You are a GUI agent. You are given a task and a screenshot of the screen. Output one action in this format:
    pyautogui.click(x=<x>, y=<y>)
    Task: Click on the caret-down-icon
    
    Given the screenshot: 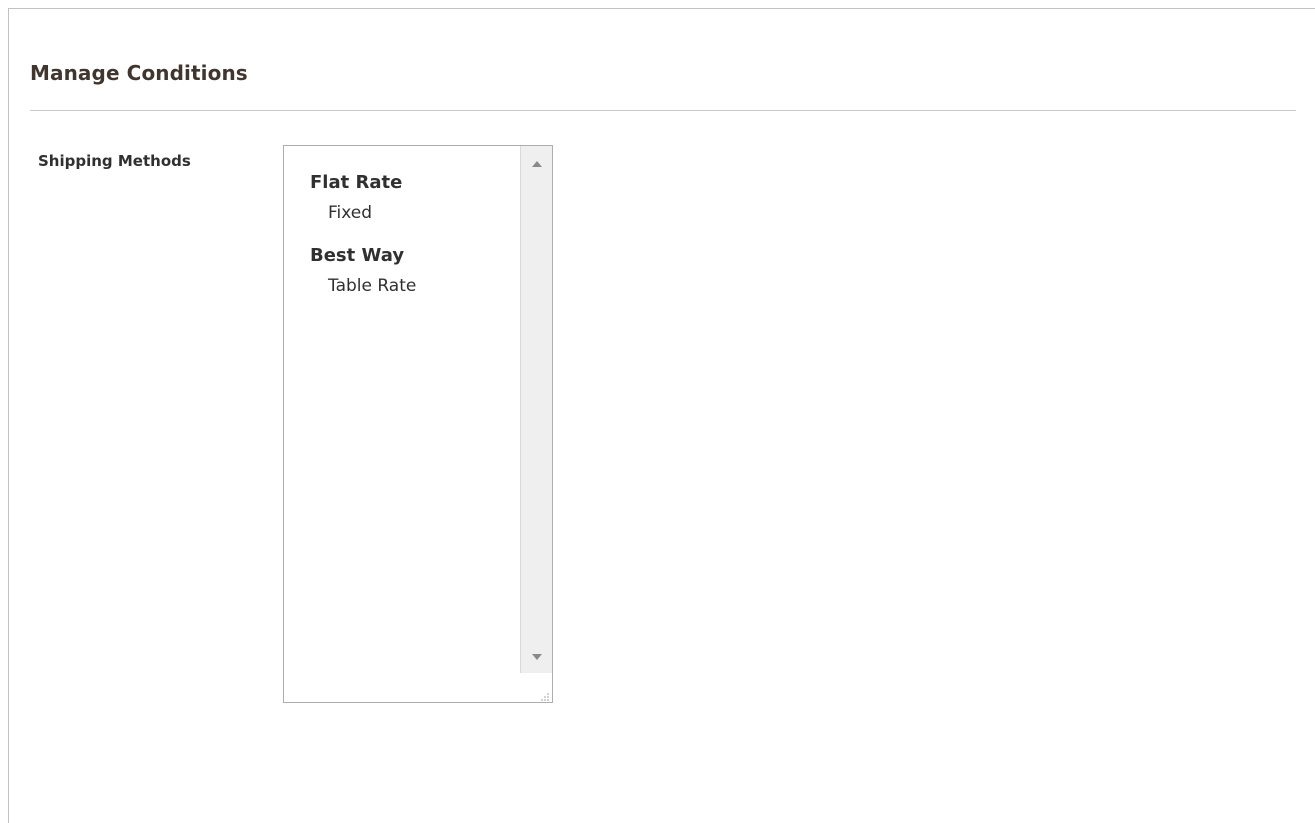 What is the action you would take?
    pyautogui.click(x=536, y=657)
    